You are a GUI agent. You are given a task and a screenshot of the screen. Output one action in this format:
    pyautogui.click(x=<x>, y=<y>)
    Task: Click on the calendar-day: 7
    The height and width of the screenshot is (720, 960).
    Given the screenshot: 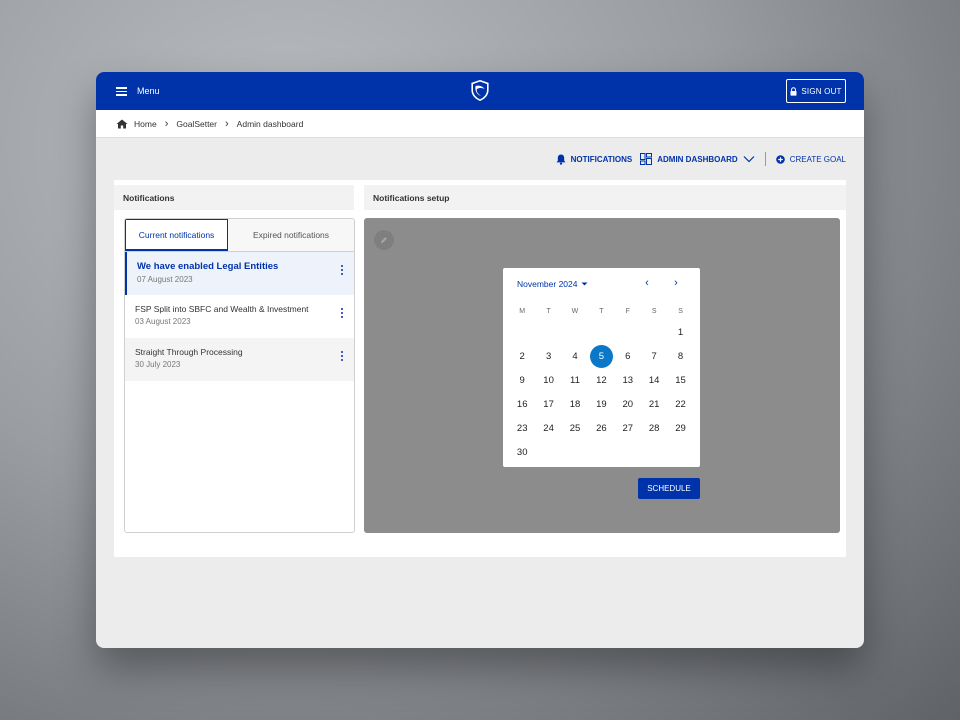 What is the action you would take?
    pyautogui.click(x=654, y=356)
    